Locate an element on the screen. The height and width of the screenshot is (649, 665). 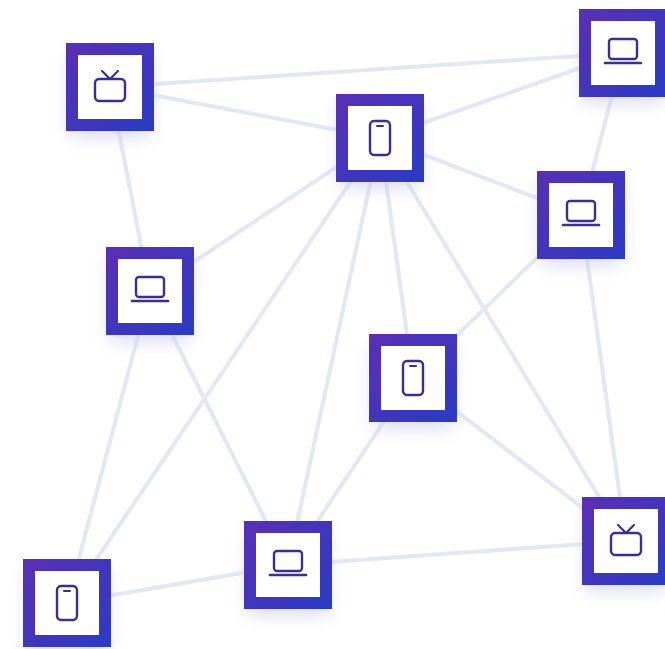
device-node-n4 is located at coordinates (581, 218).